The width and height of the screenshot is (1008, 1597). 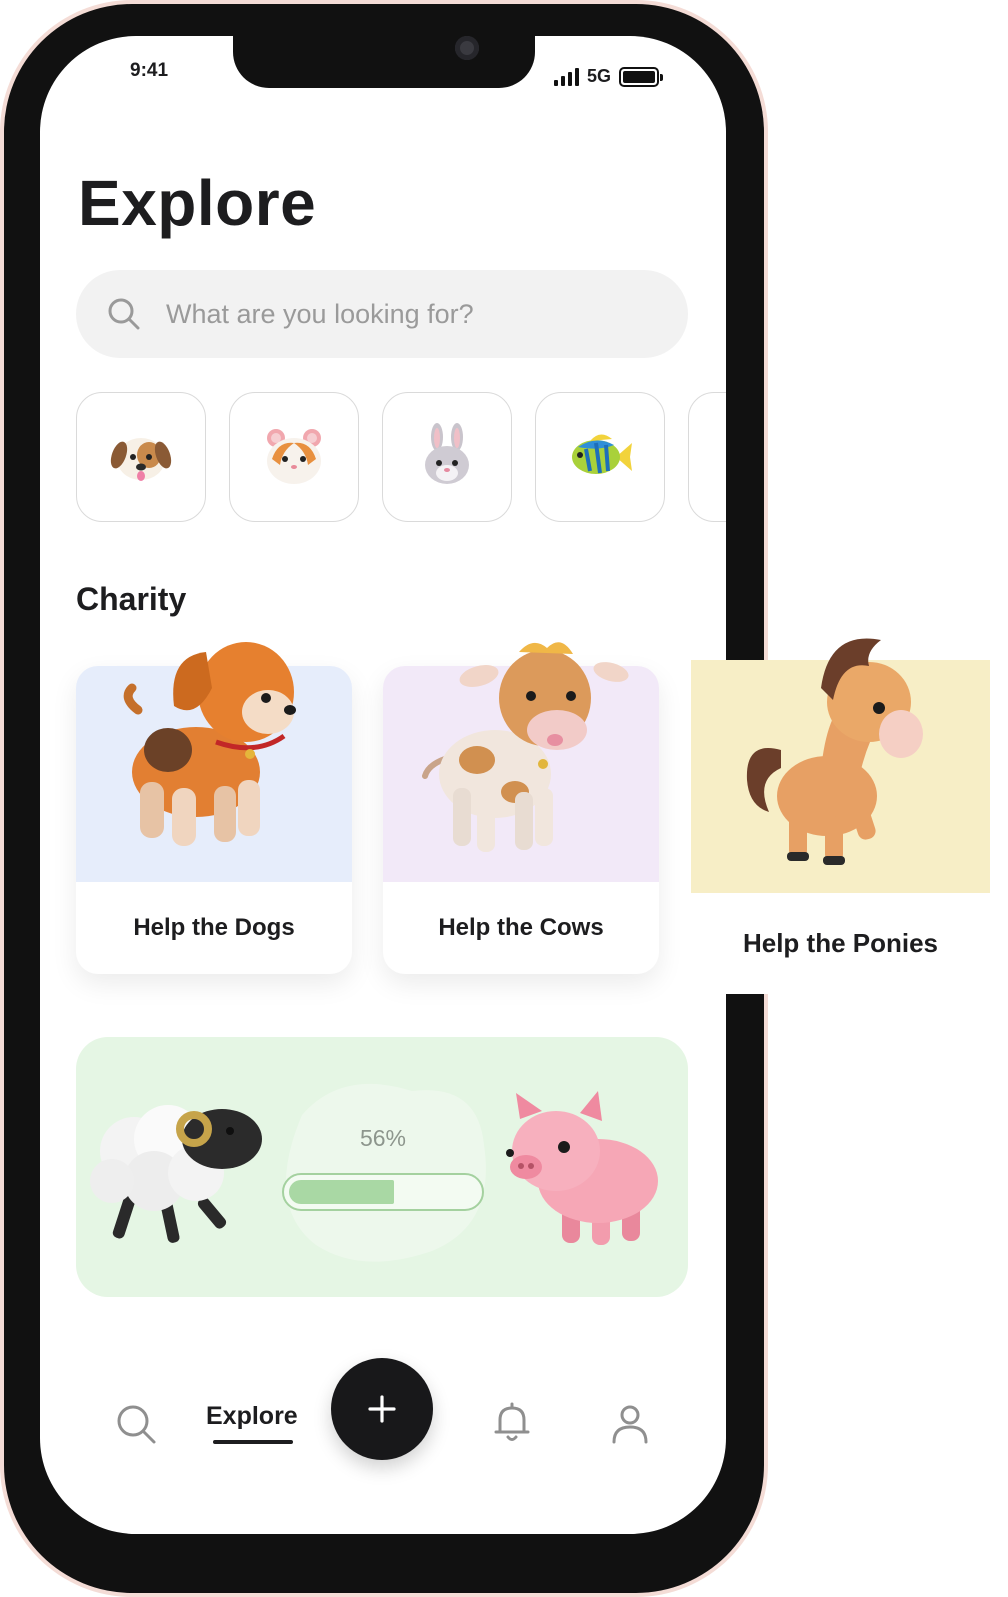 I want to click on charity-card-ponies: Help the Ponies, so click(x=840, y=816).